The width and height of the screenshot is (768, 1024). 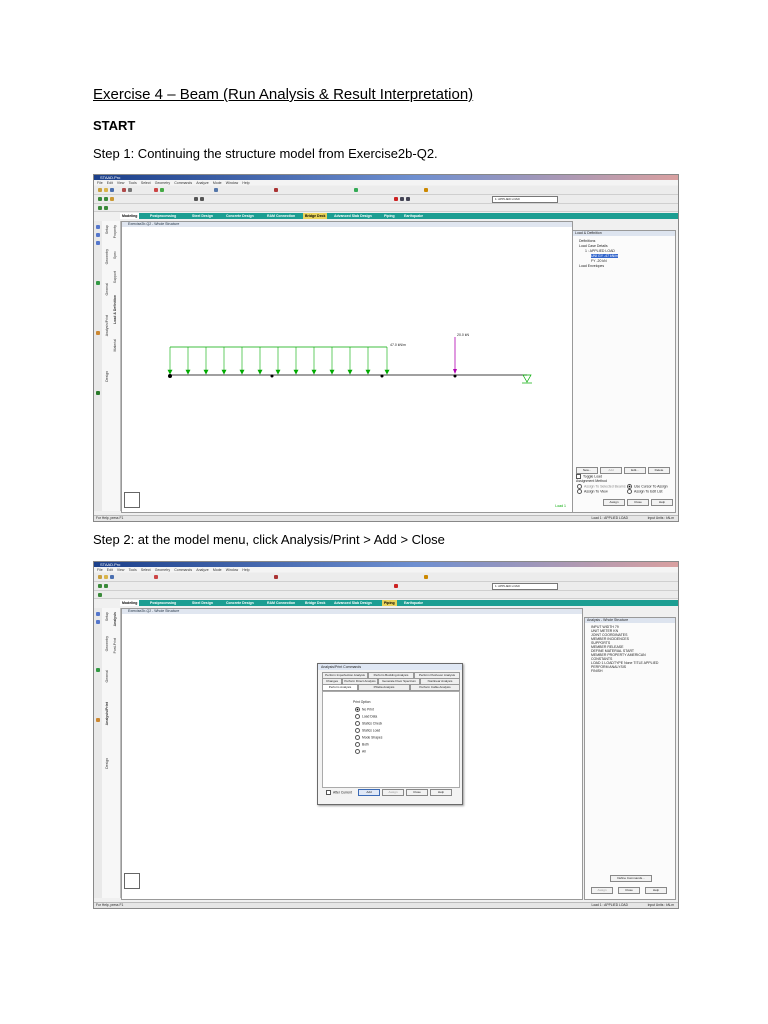 What do you see at coordinates (202, 570) in the screenshot?
I see `menu-analyze: Analyze` at bounding box center [202, 570].